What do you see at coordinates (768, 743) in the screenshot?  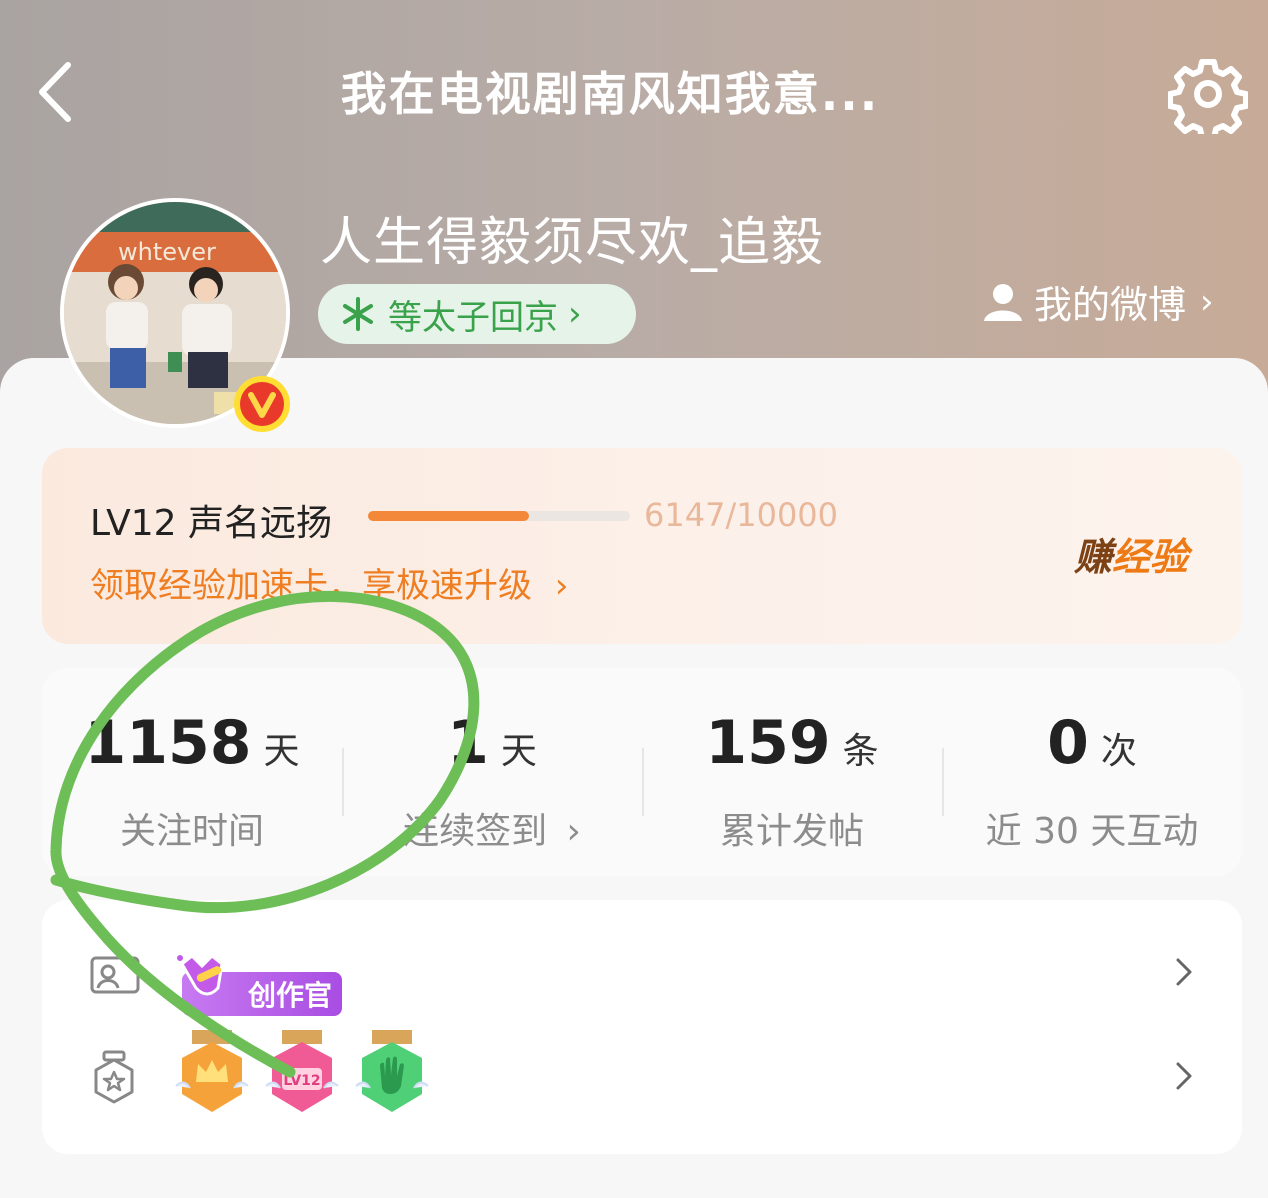 I see `stat-value: 159` at bounding box center [768, 743].